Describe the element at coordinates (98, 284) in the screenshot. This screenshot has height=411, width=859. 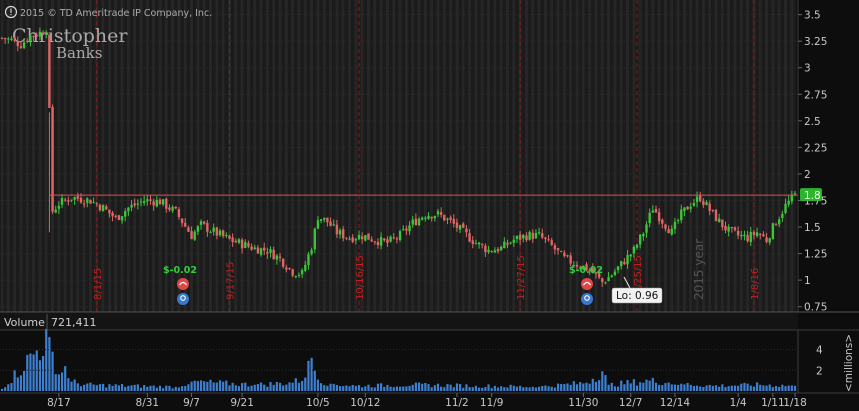
I see `event-label: 8/1/15` at that location.